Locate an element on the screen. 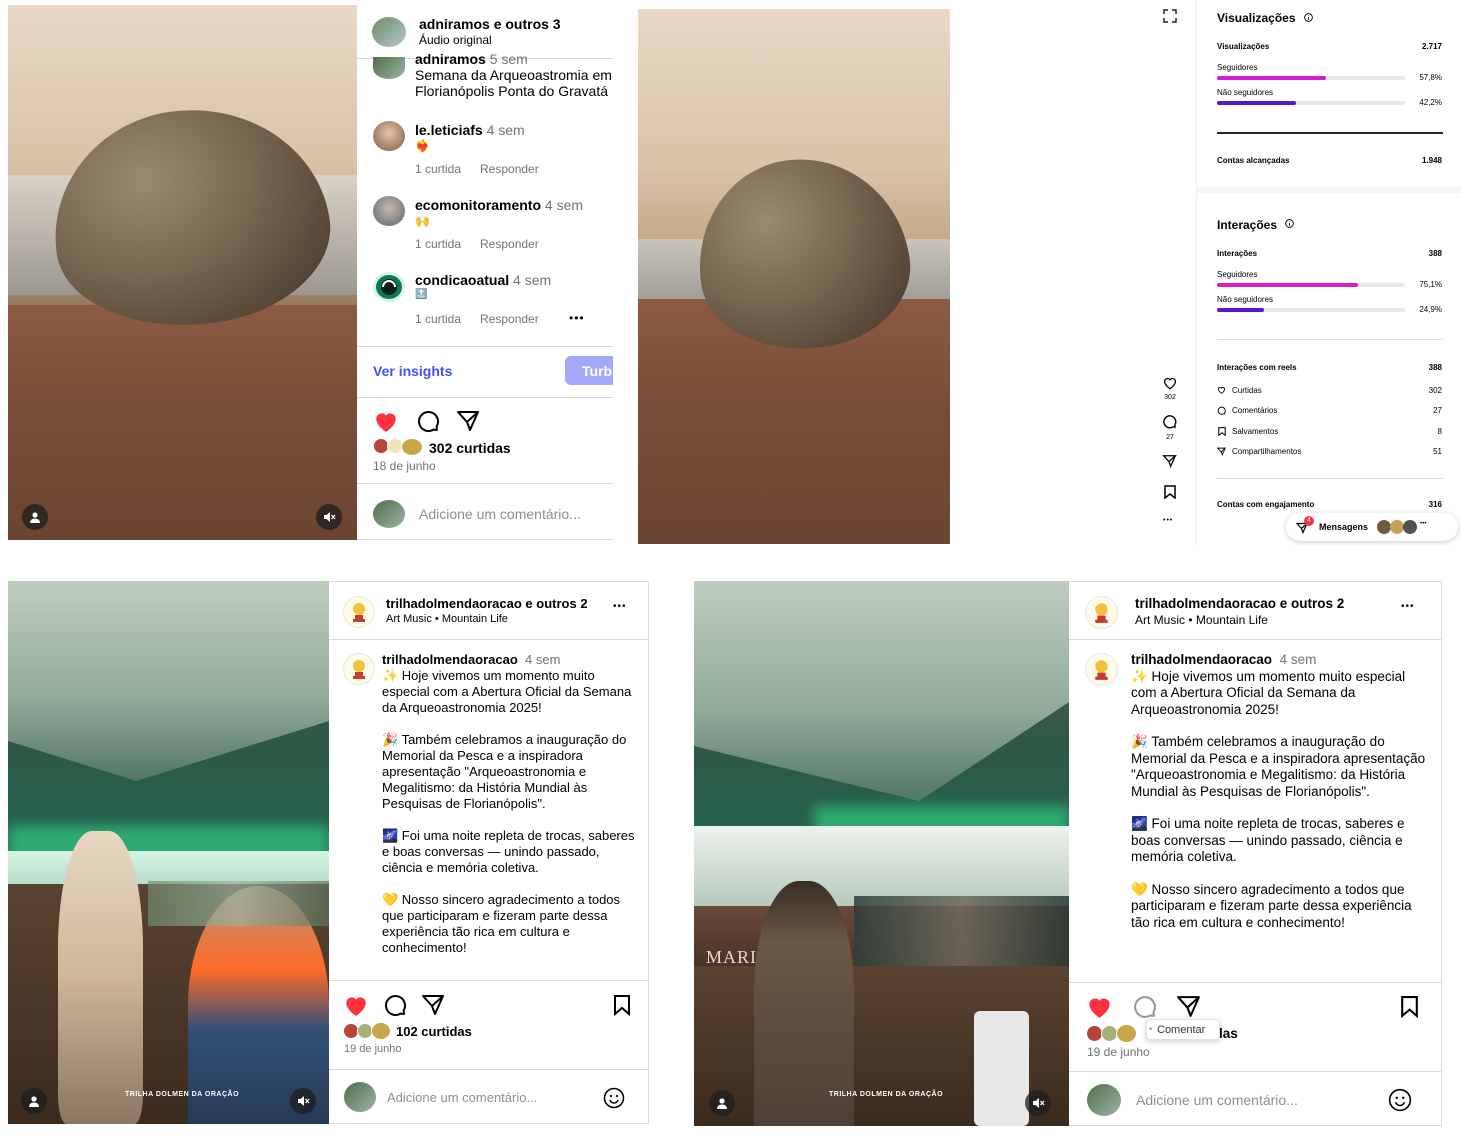 This screenshot has height=1139, width=1461. music-artist: Art Music is located at coordinates (409, 619).